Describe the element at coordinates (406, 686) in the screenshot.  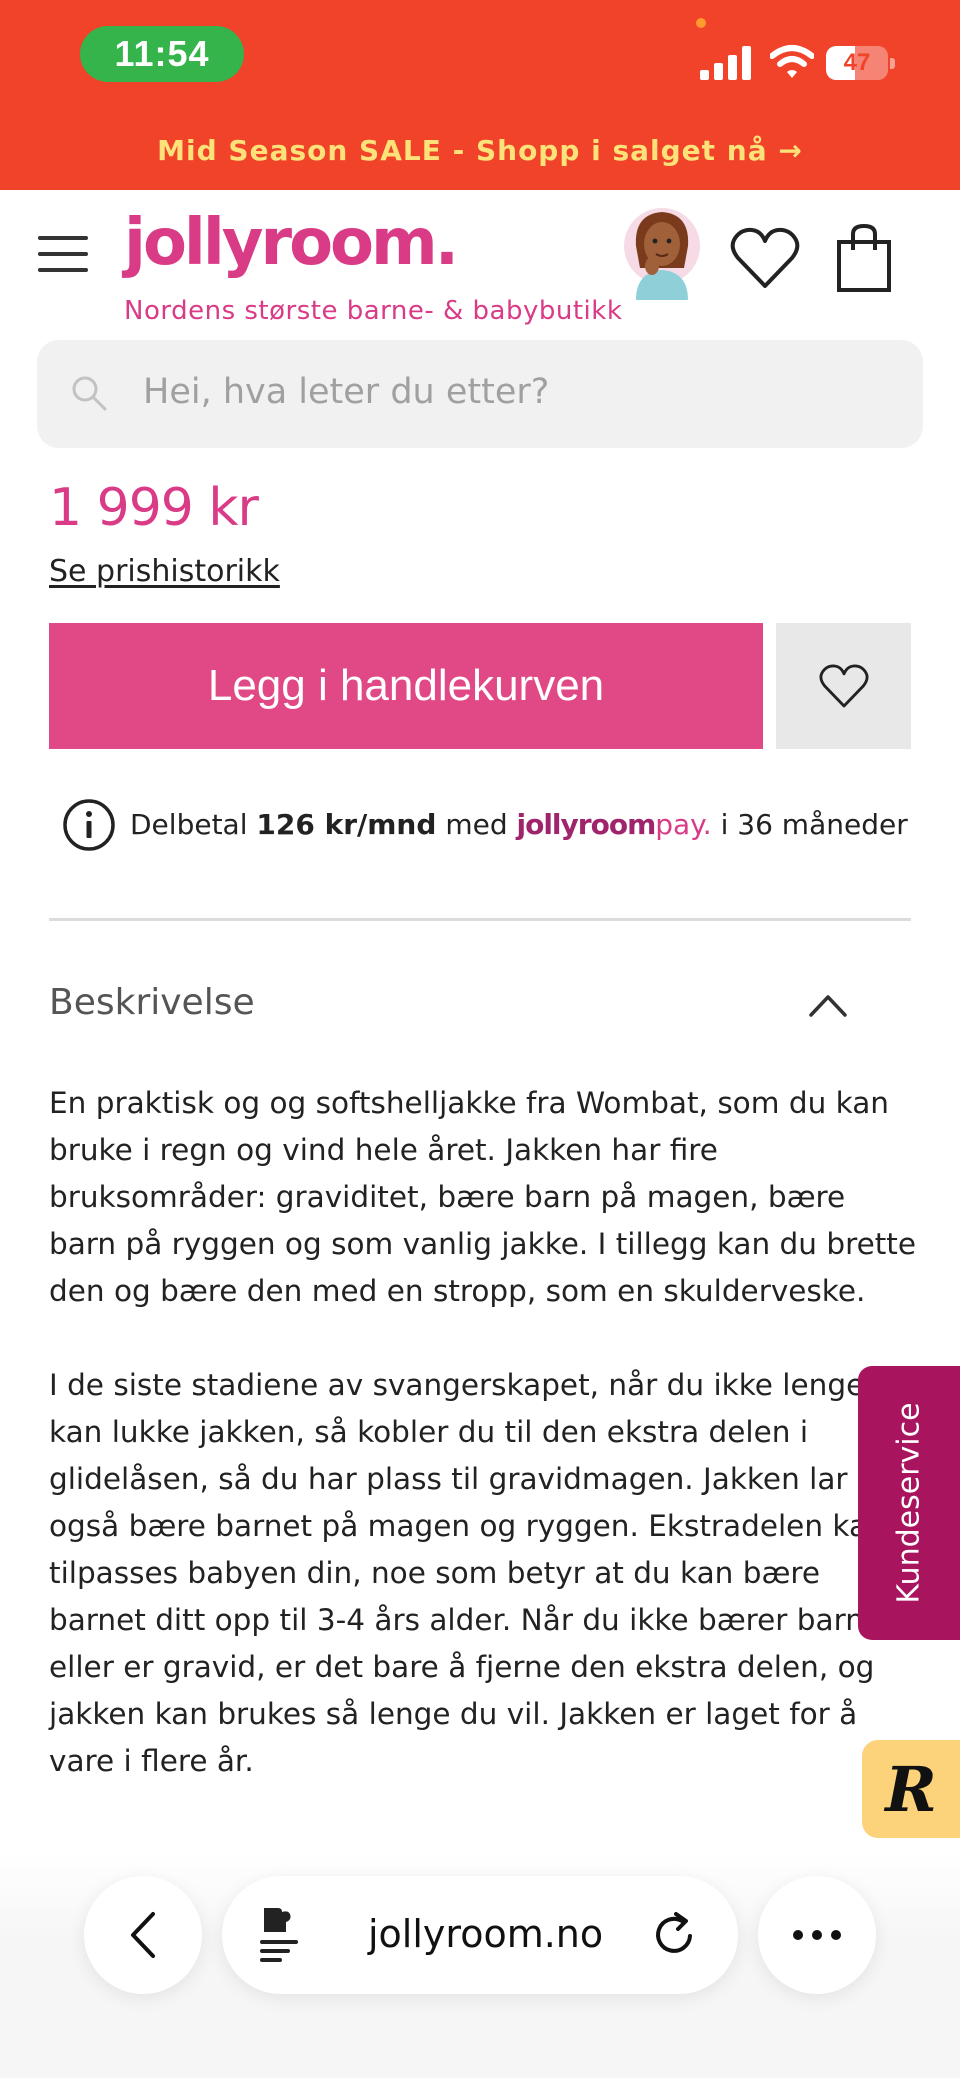
I see `add-to-cart-button: Legg i handlekurven` at that location.